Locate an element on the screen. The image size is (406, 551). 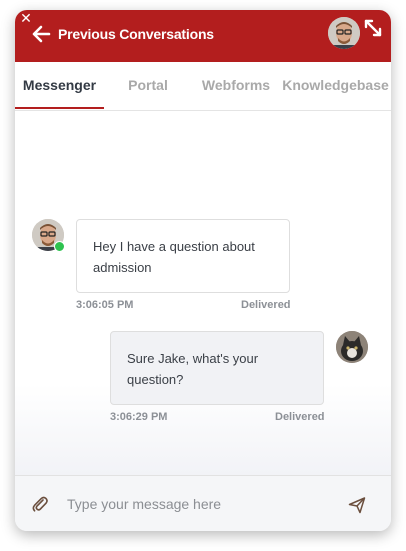
message-timestamp: 3:06:05 PM is located at coordinates (105, 305).